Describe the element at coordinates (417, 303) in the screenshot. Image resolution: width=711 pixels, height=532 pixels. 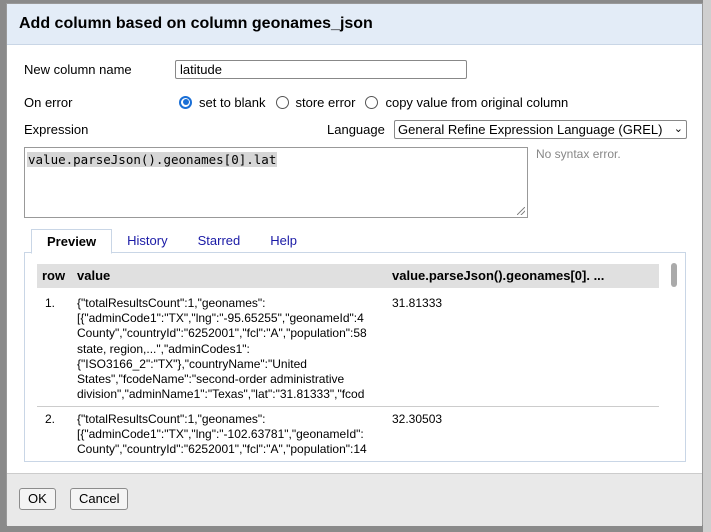
I see `result-value: 31.81333` at that location.